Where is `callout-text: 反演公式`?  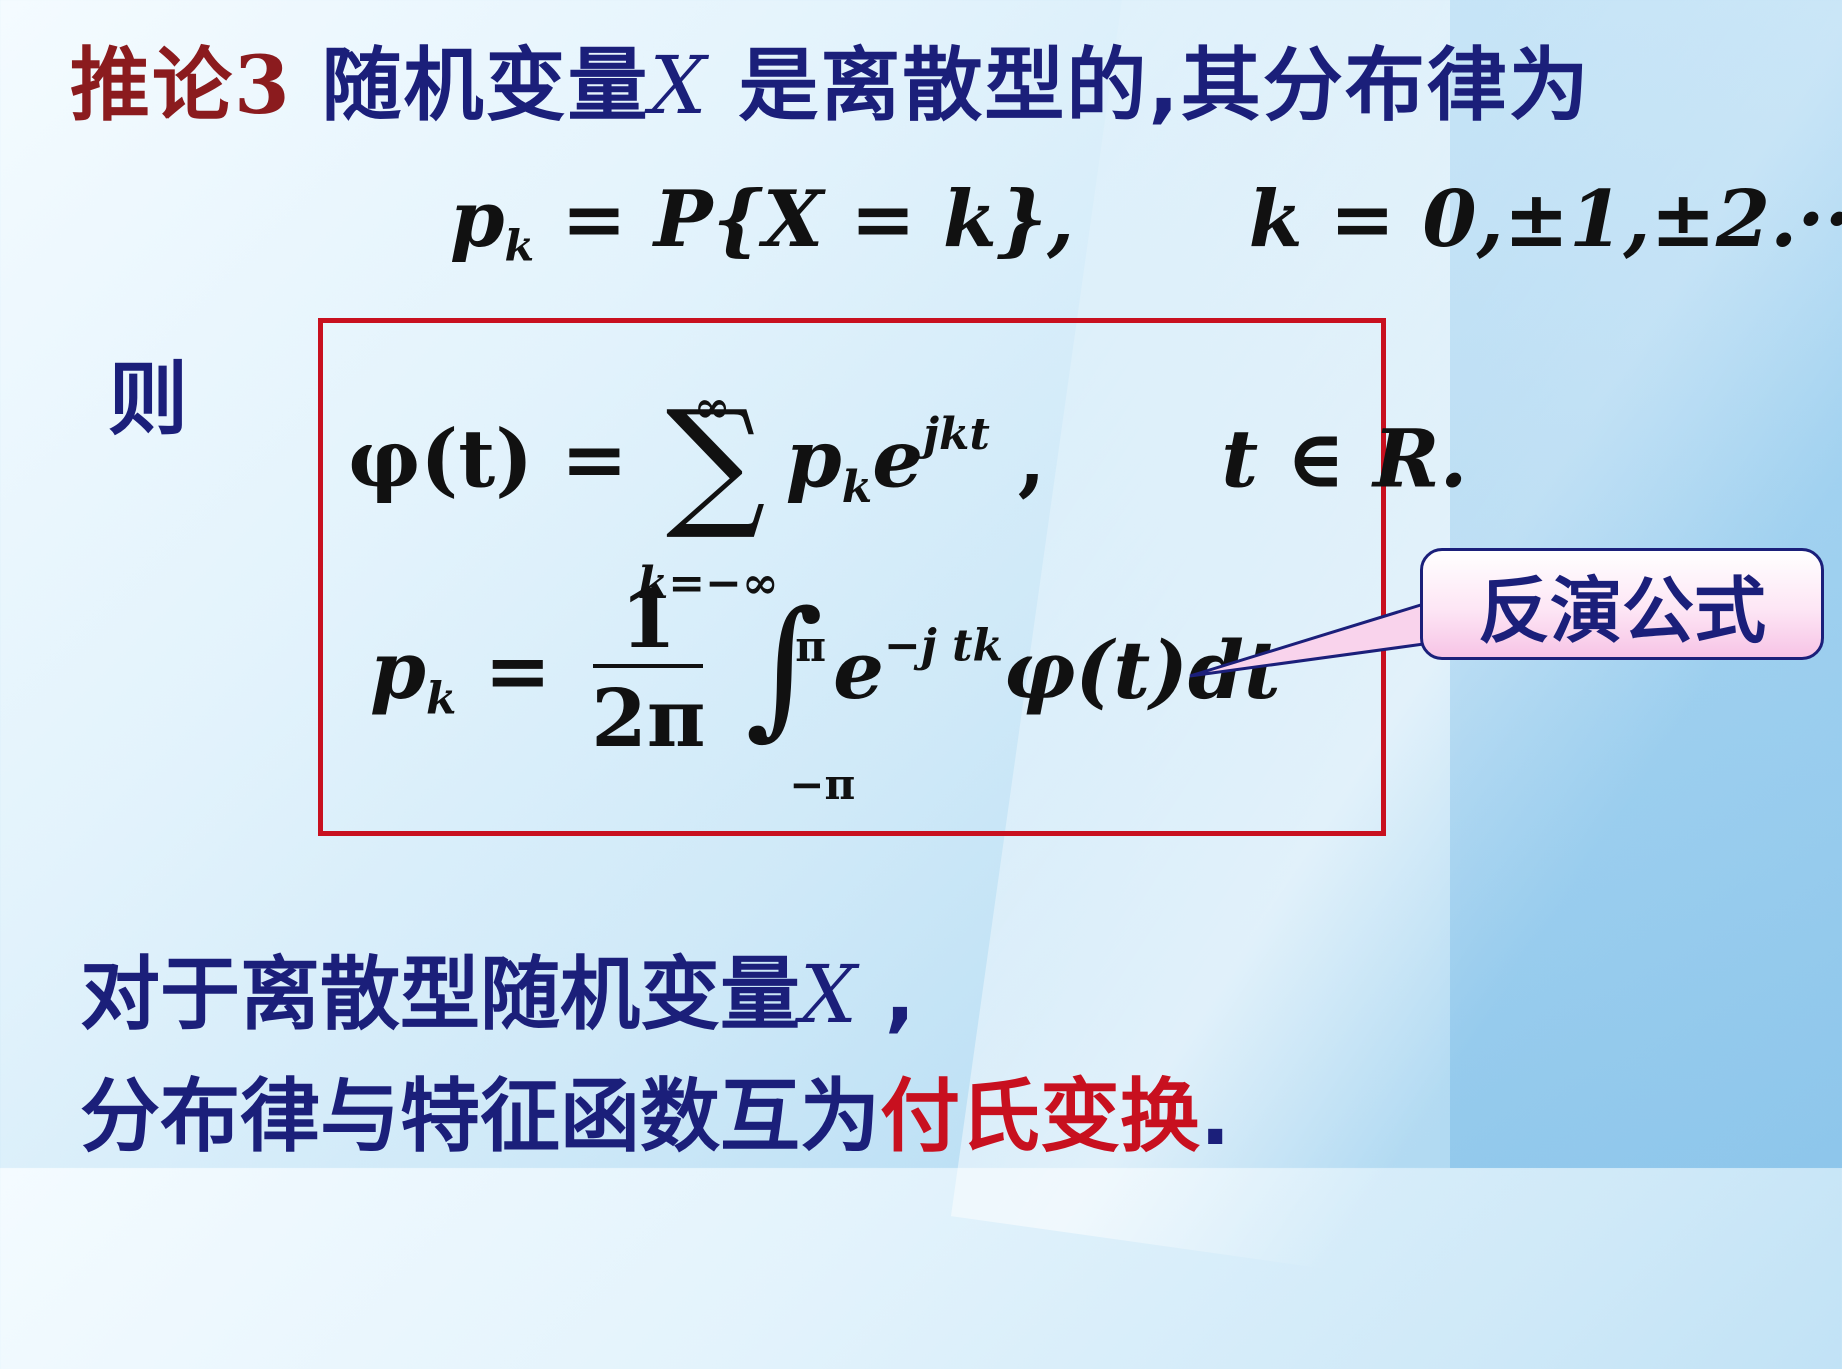 callout-text: 反演公式 is located at coordinates (1621, 610).